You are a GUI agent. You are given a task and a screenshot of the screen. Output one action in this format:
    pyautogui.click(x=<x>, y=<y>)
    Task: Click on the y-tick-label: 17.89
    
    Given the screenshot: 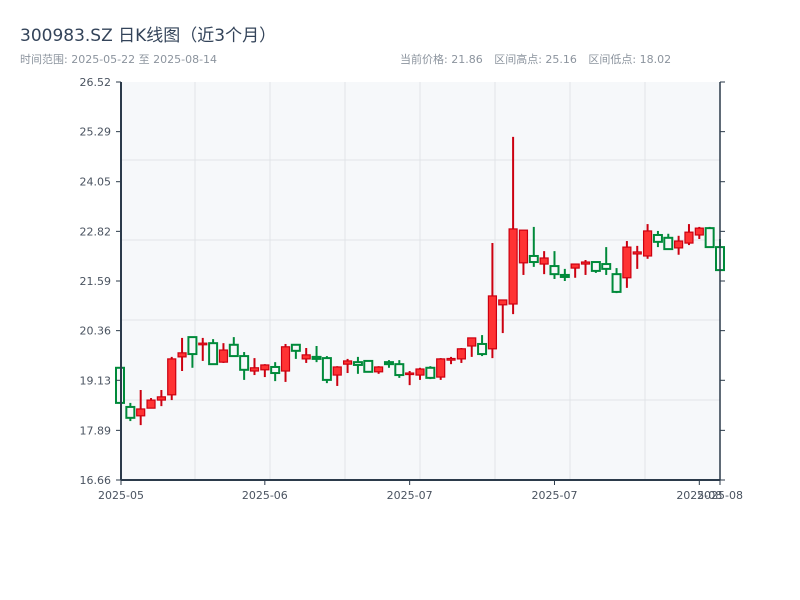 What is the action you would take?
    pyautogui.click(x=96, y=430)
    